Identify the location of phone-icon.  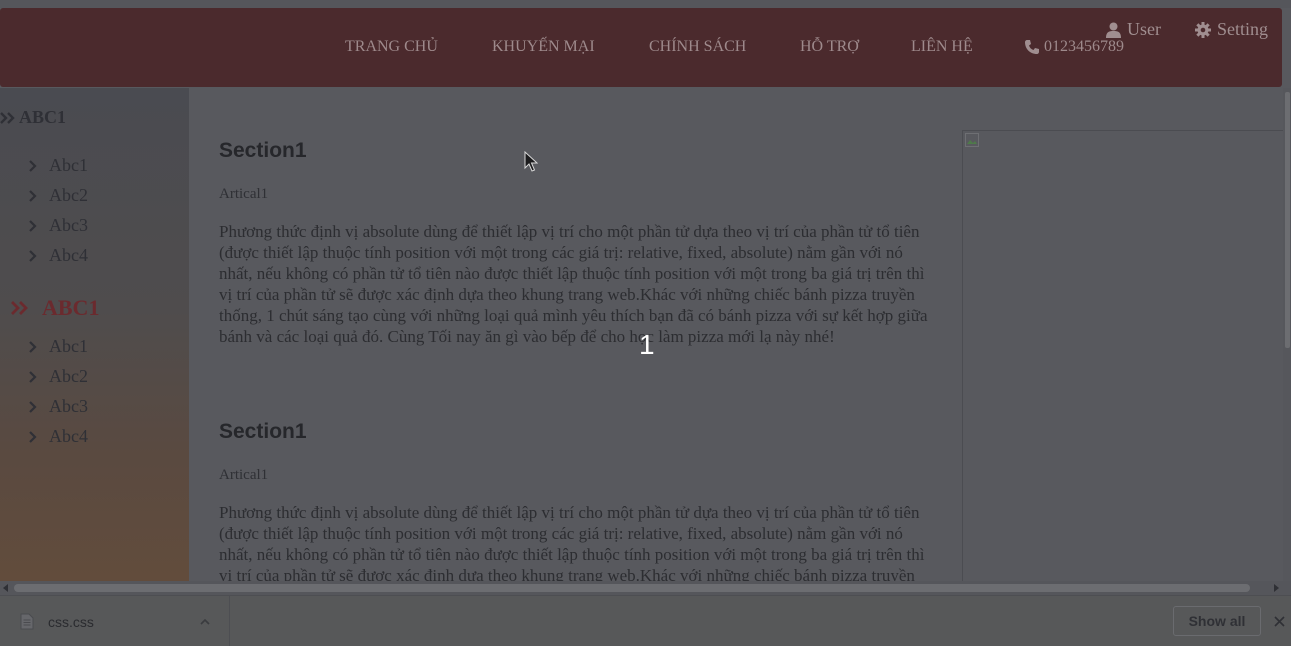
(1032, 47).